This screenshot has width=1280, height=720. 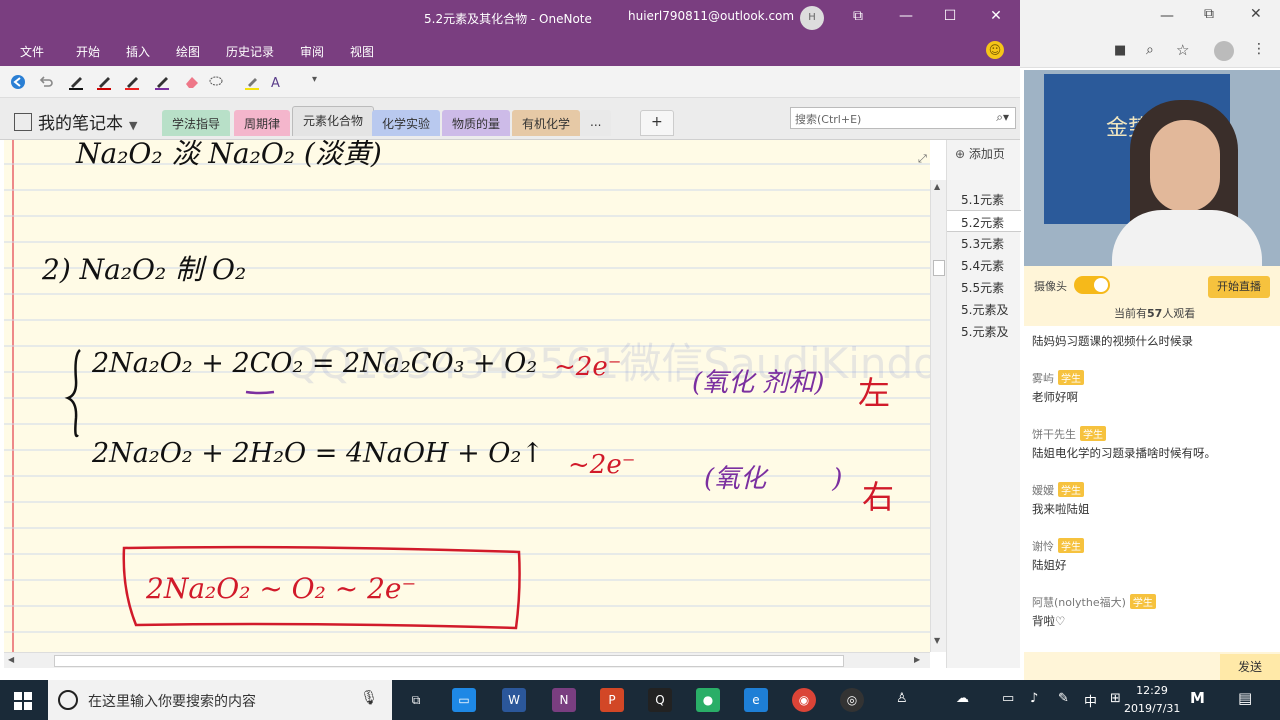 What do you see at coordinates (1090, 700) in the screenshot?
I see `ime-indicator: 中` at bounding box center [1090, 700].